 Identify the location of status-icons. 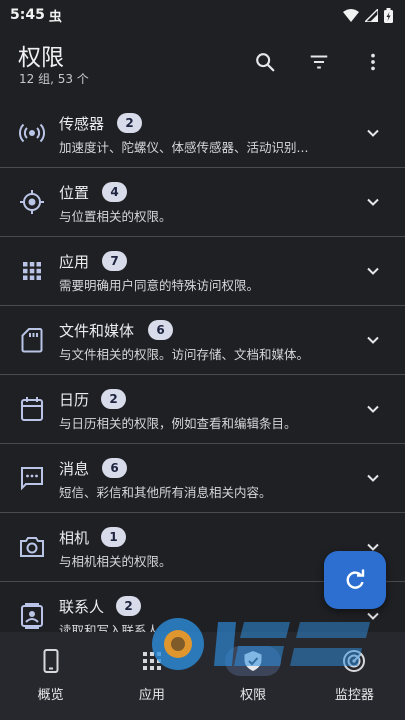
(368, 15).